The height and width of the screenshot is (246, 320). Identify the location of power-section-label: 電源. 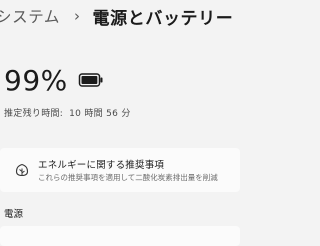
(14, 214).